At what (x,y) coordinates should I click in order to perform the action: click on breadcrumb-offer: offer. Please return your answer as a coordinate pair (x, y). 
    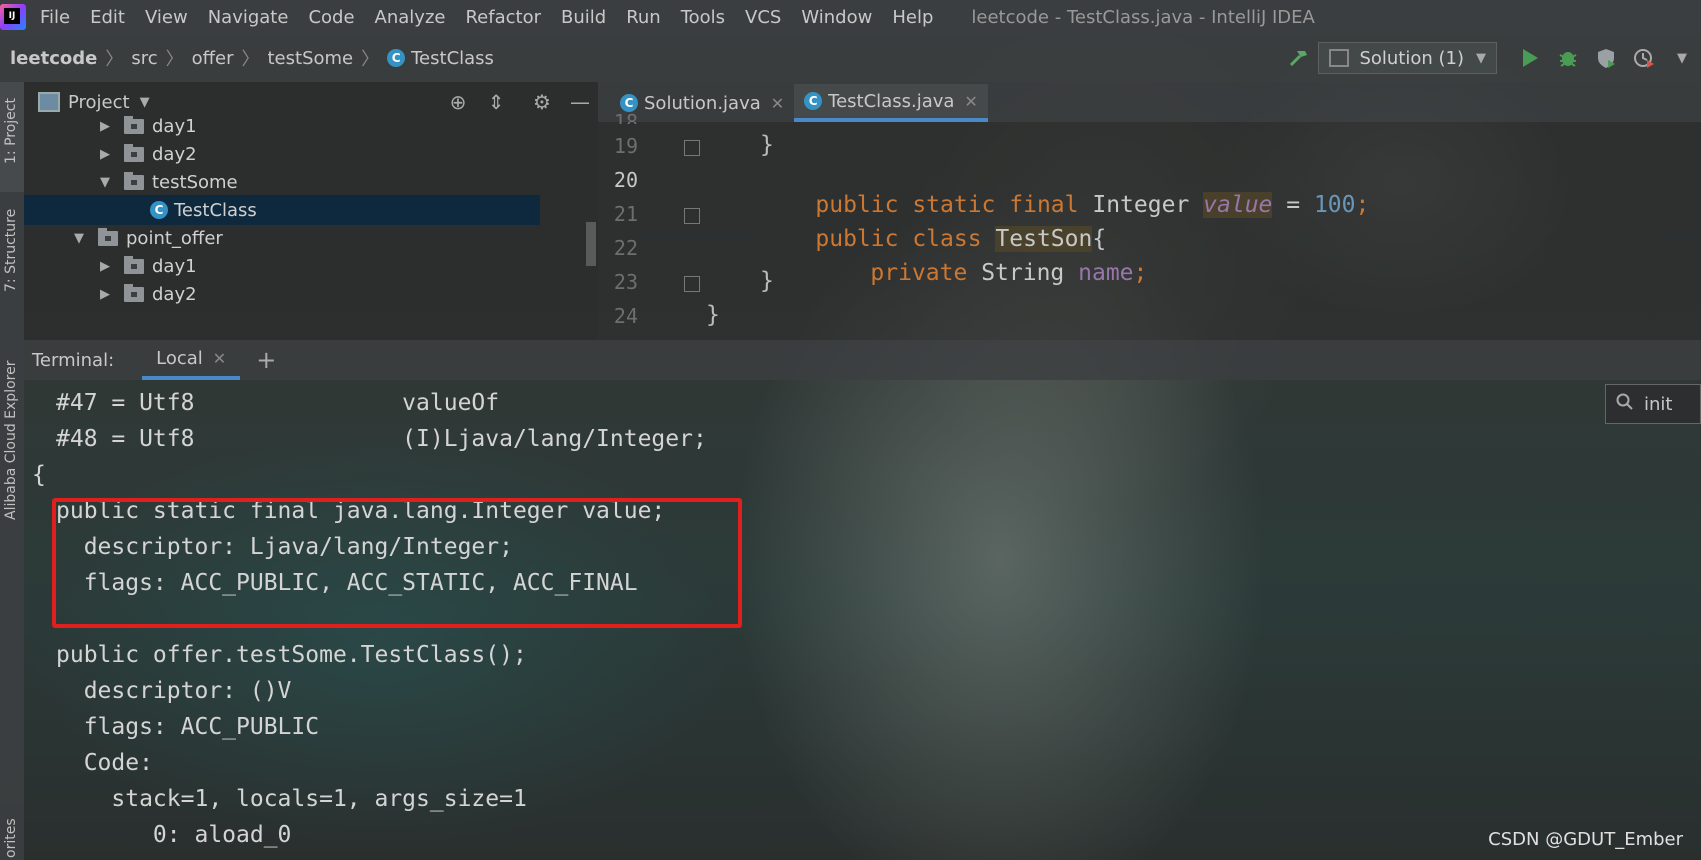
    Looking at the image, I should click on (213, 58).